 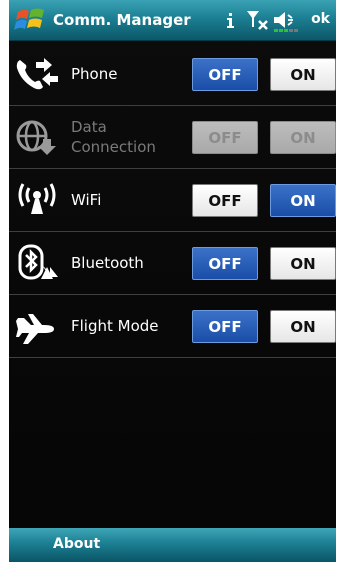 What do you see at coordinates (113, 147) in the screenshot?
I see `row-label-line2: Connection` at bounding box center [113, 147].